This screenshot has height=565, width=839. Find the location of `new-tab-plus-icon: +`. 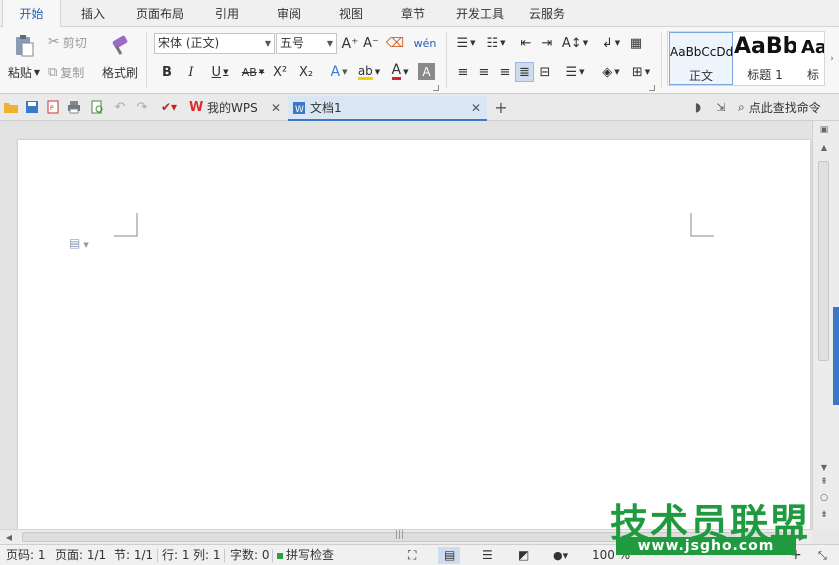

new-tab-plus-icon: + is located at coordinates (501, 107).